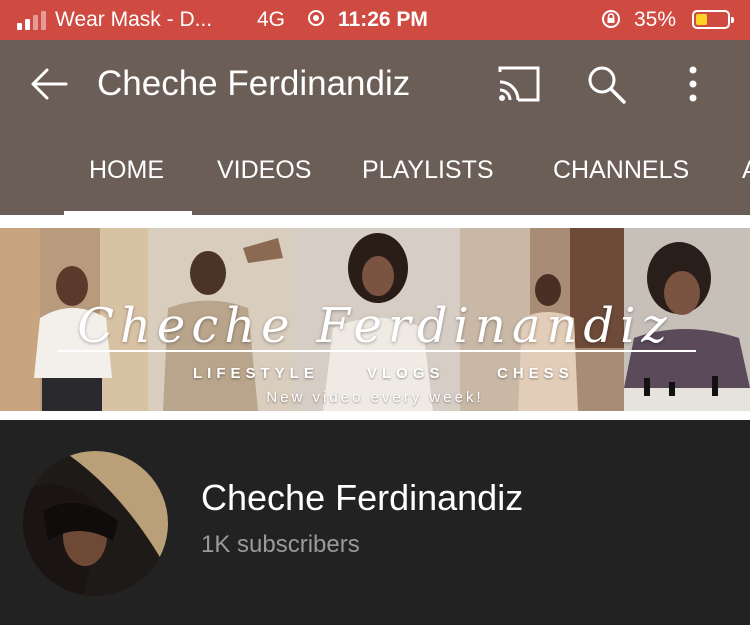 This screenshot has width=750, height=625. What do you see at coordinates (606, 84) in the screenshot?
I see `search-icon` at bounding box center [606, 84].